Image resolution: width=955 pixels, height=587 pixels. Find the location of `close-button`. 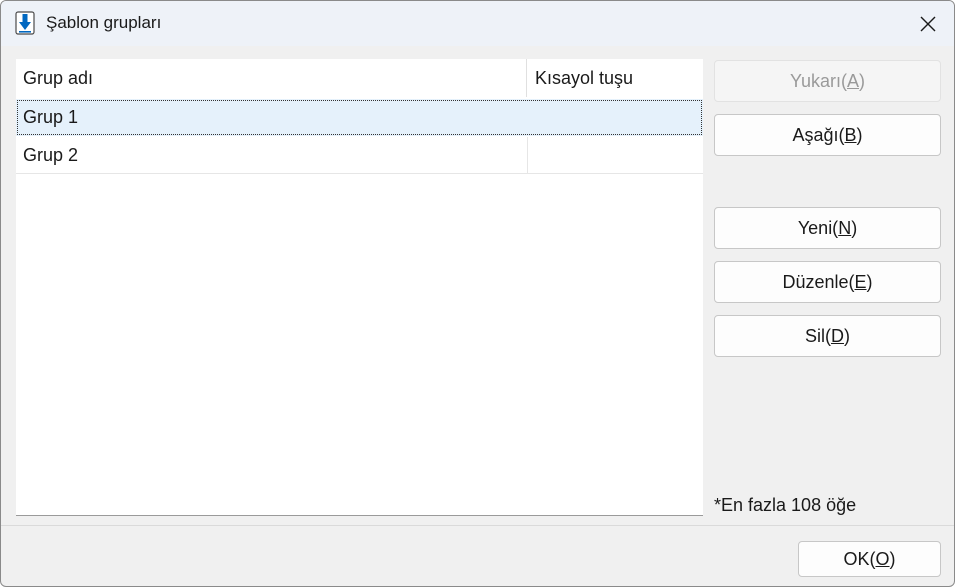

close-button is located at coordinates (928, 23).